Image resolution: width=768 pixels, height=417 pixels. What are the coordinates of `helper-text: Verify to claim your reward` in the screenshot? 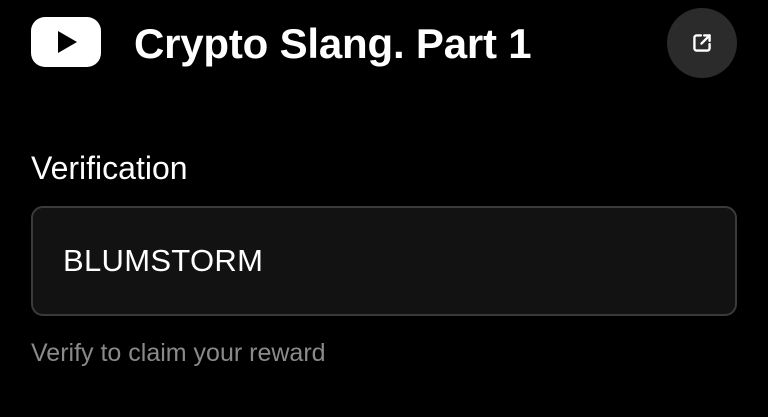 It's located at (178, 353).